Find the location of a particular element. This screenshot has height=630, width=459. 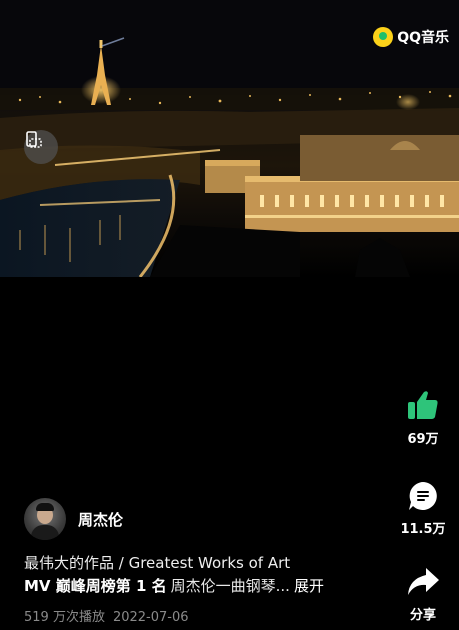

expand-link: 展开 is located at coordinates (309, 586).